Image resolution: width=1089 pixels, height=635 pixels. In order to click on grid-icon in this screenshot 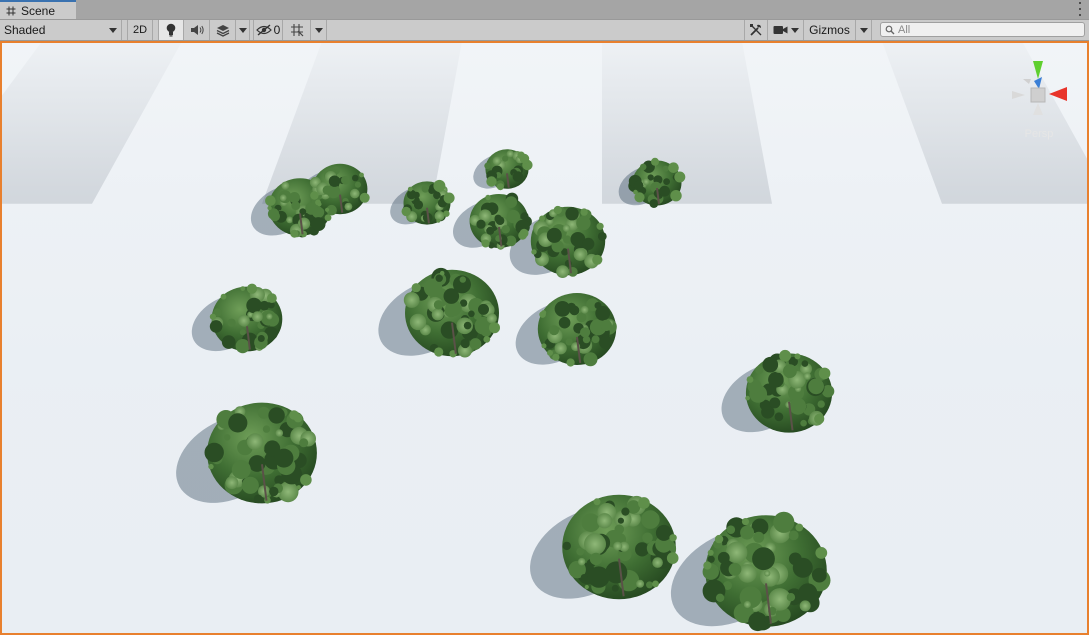, I will do `click(296, 30)`.